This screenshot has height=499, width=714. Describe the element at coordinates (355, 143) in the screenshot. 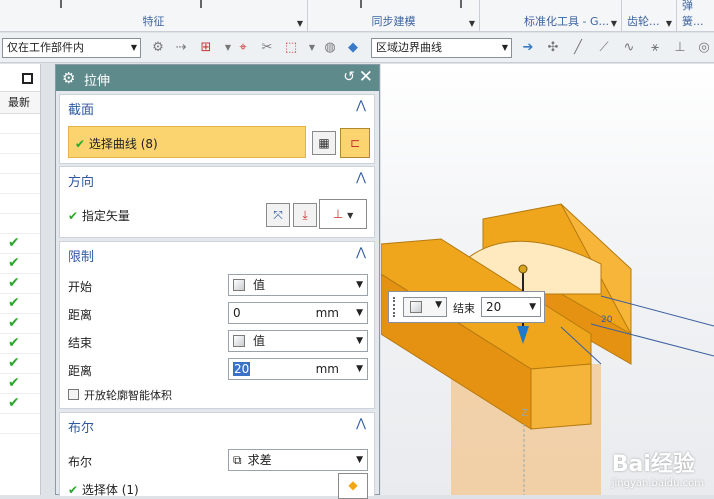

I see `curve-button: ⊏` at that location.